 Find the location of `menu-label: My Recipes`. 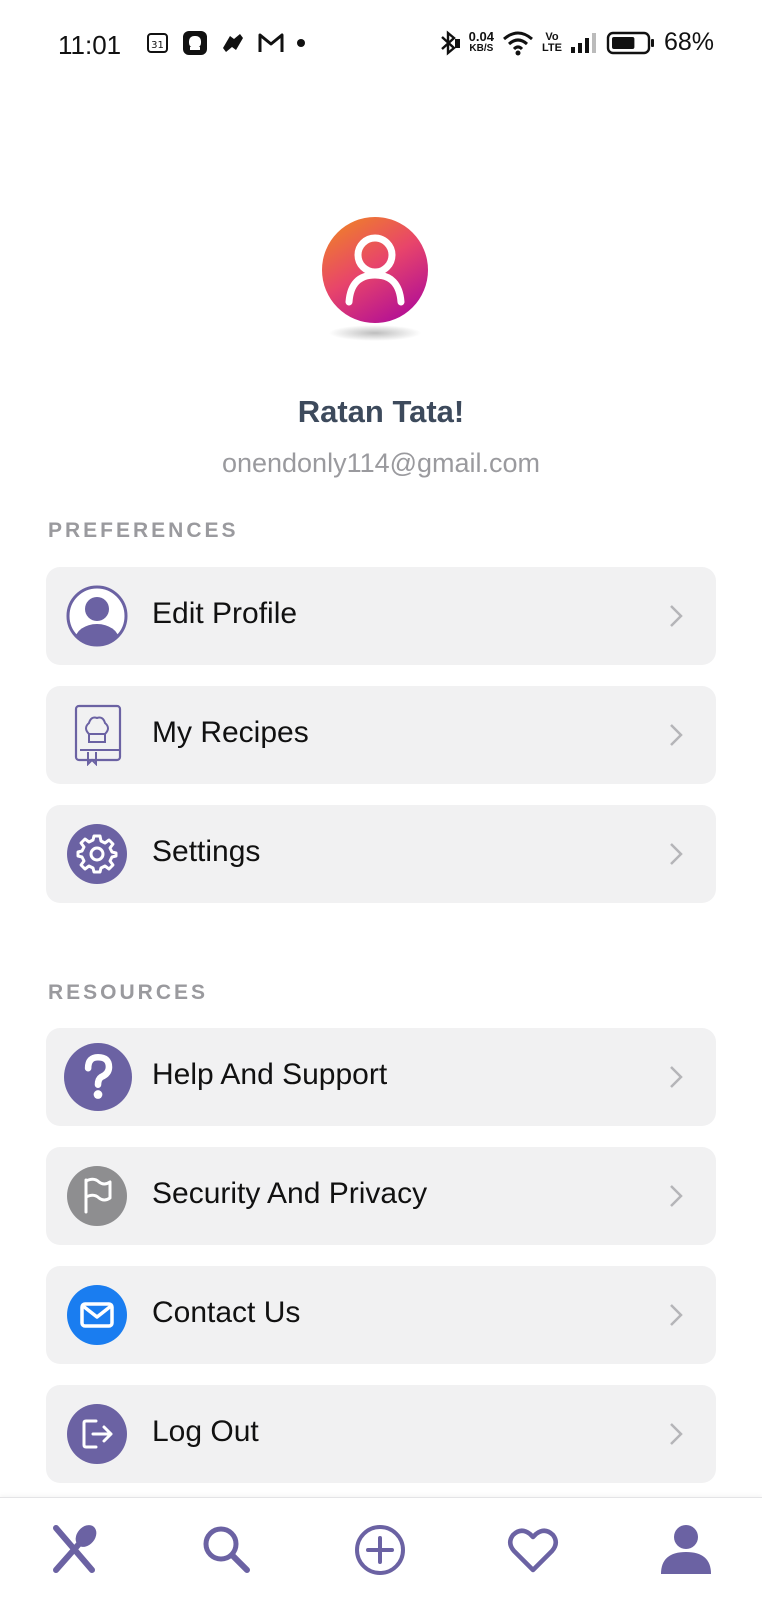

menu-label: My Recipes is located at coordinates (230, 732).